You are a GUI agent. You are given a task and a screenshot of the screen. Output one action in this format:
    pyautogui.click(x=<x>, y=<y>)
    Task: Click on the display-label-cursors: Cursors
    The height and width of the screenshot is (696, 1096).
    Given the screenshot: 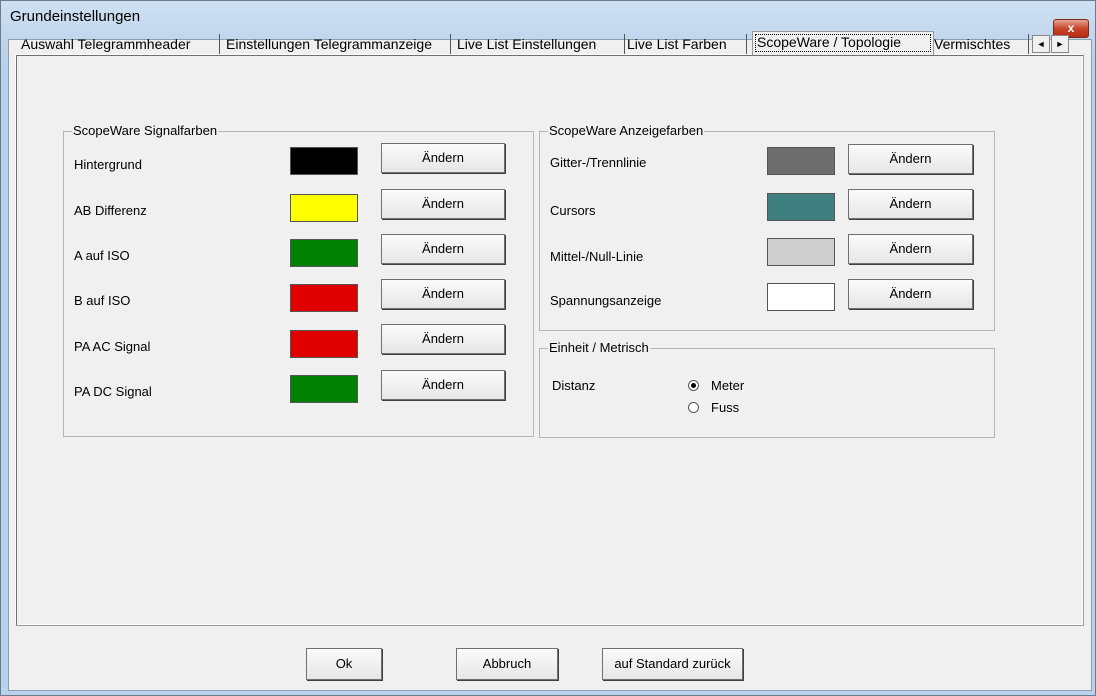 What is the action you would take?
    pyautogui.click(x=573, y=210)
    